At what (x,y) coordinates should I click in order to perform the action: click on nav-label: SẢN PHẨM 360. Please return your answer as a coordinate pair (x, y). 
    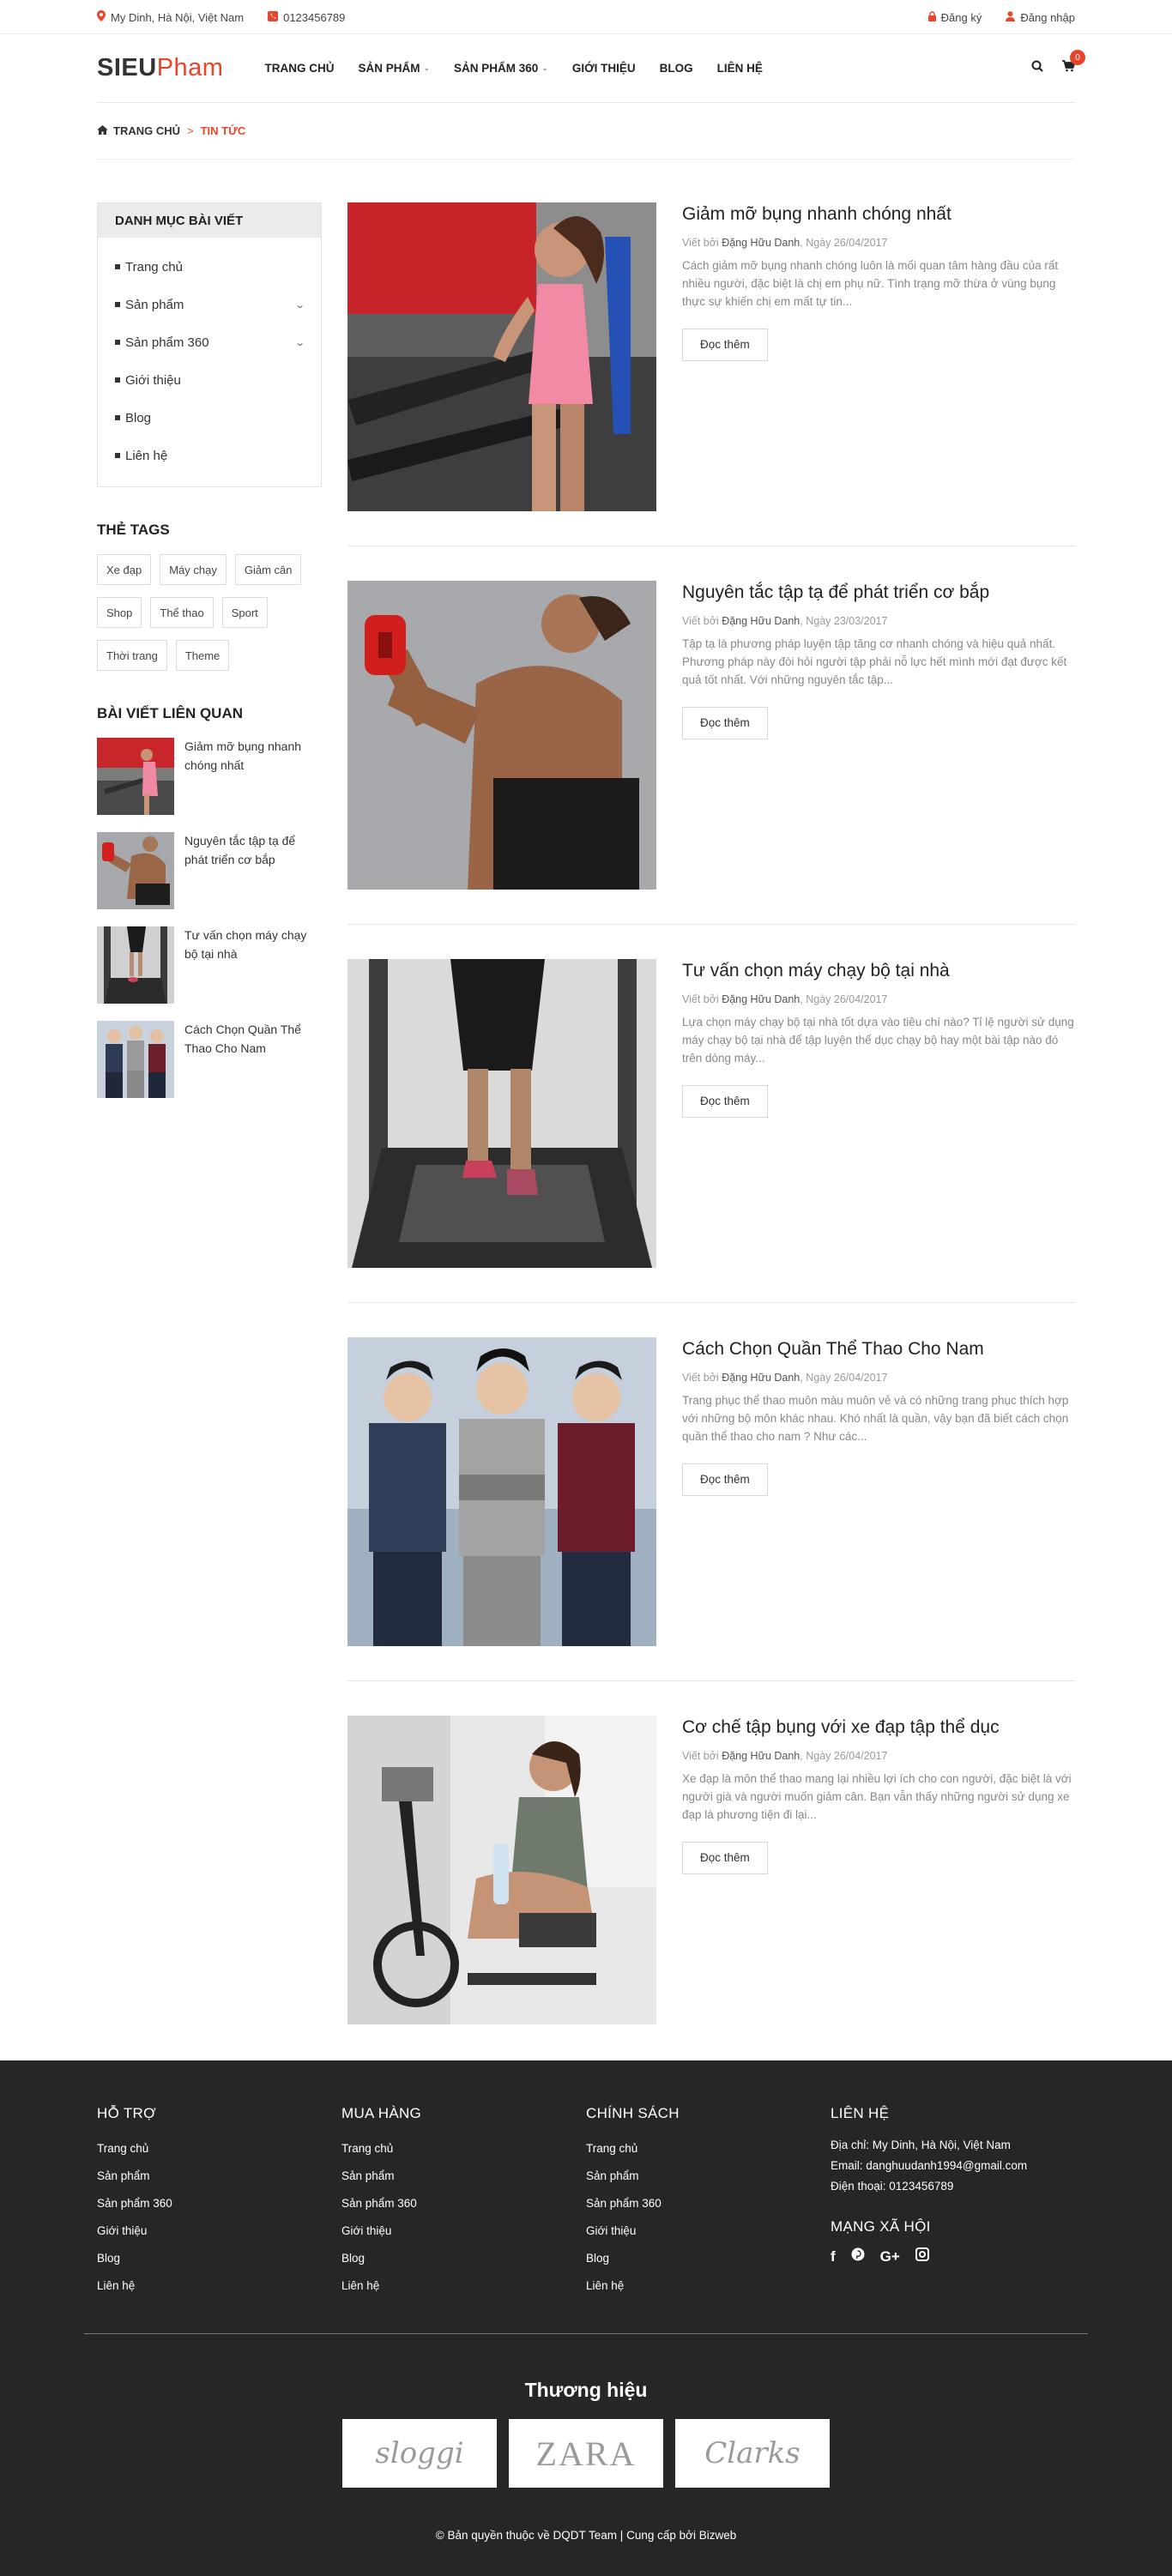
    Looking at the image, I should click on (496, 68).